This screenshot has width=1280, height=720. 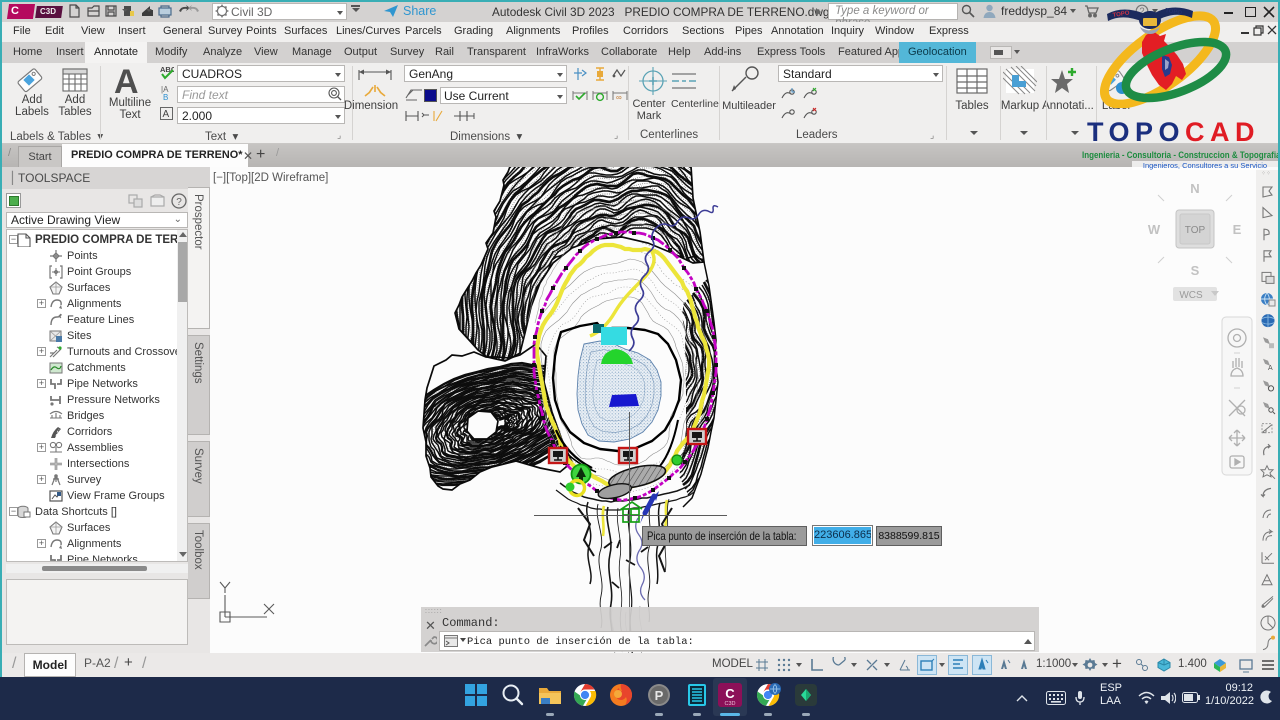 What do you see at coordinates (1121, 14) in the screenshot?
I see `svg-text: TOPO` at bounding box center [1121, 14].